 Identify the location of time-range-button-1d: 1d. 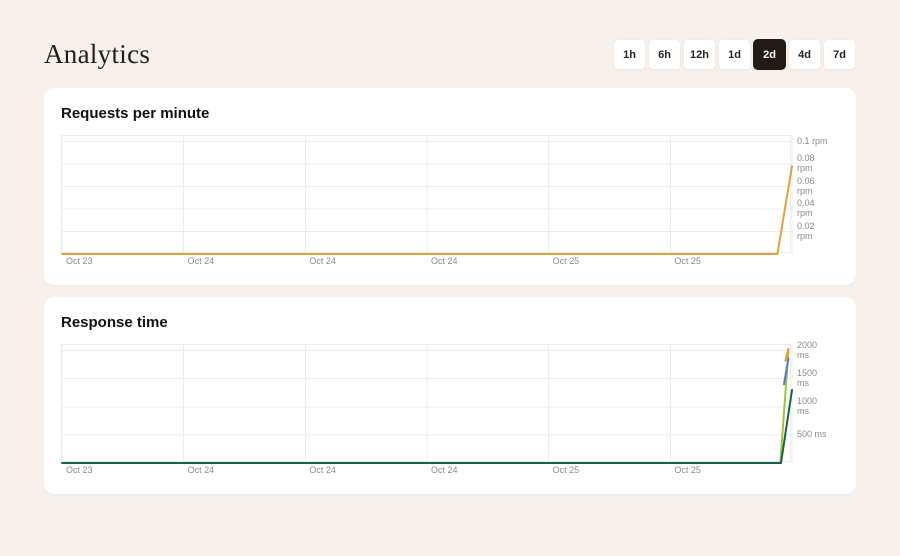
(734, 54).